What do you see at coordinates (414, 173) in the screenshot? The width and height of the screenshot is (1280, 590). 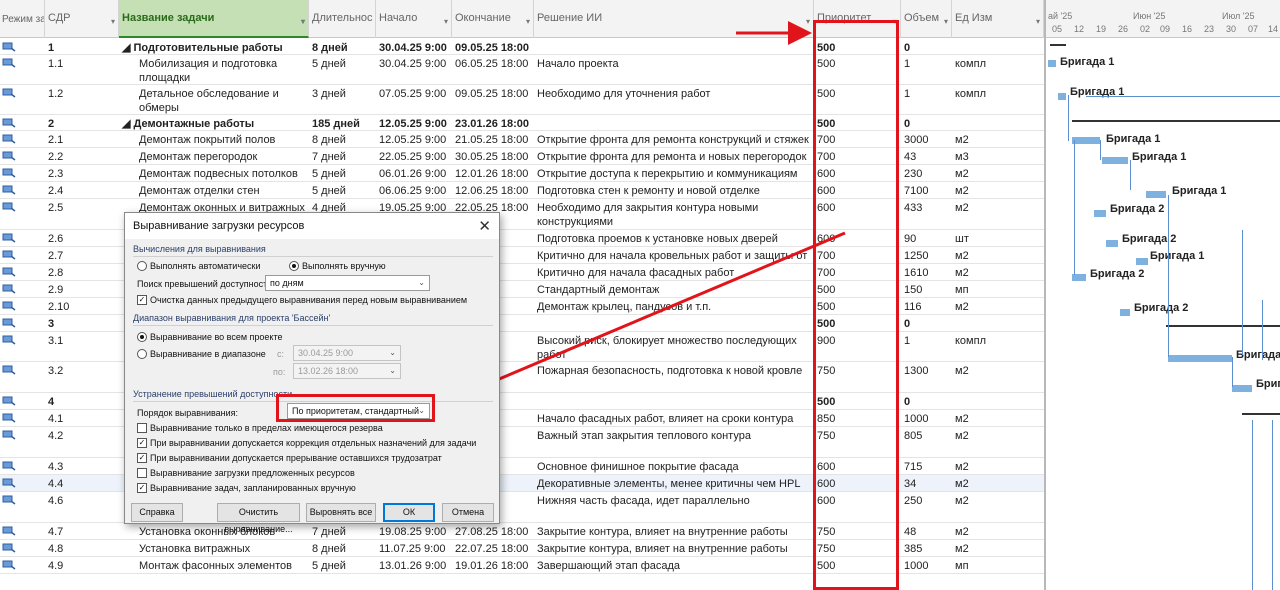 I see `cell-start: 06.01.26 9:00` at bounding box center [414, 173].